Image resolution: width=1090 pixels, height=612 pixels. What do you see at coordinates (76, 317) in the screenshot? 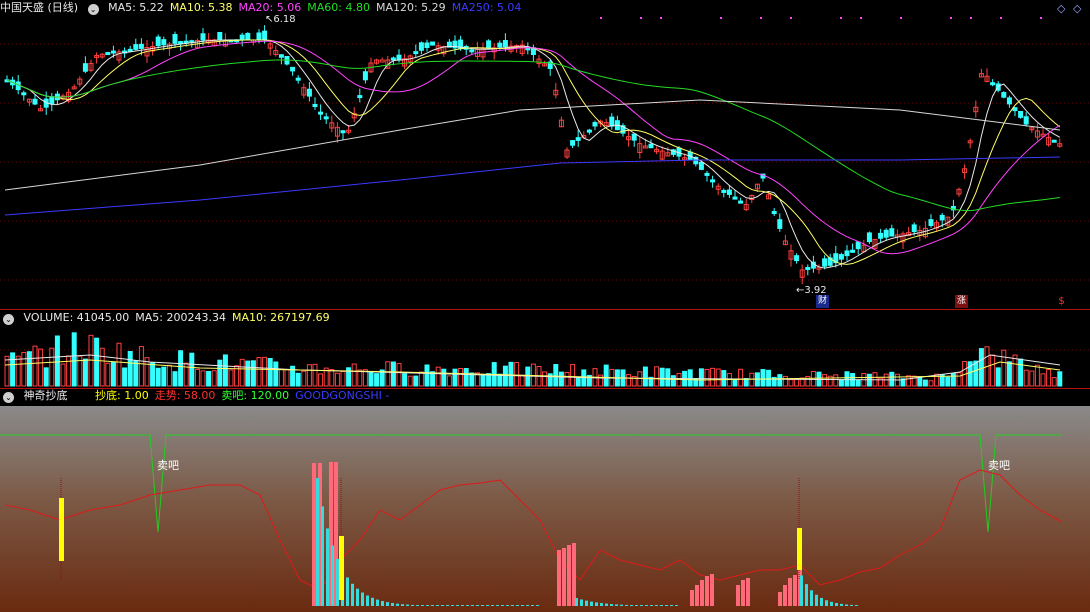
I see `volume-label: VOLUME: 41045.00` at bounding box center [76, 317].